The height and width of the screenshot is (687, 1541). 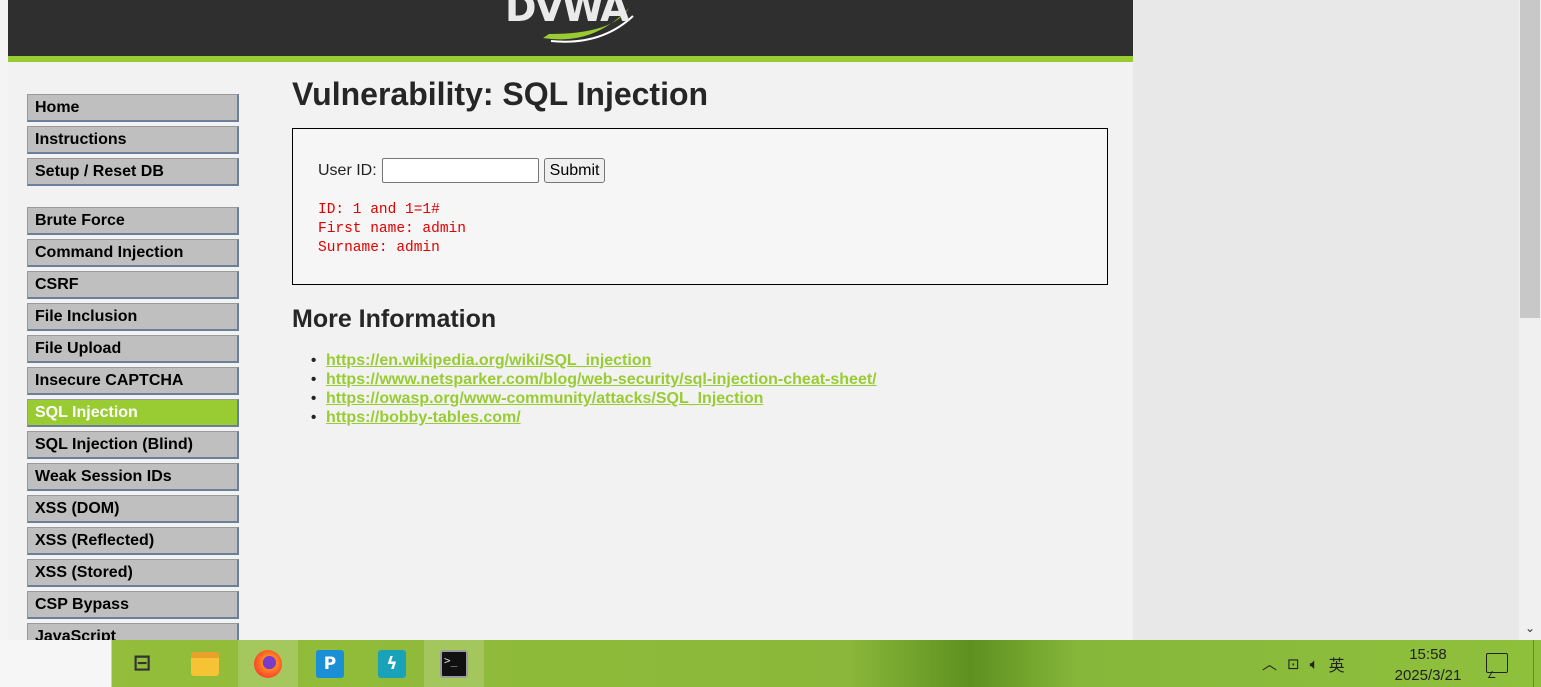 What do you see at coordinates (133, 221) in the screenshot?
I see `menu-item-brute-force: Brute Force` at bounding box center [133, 221].